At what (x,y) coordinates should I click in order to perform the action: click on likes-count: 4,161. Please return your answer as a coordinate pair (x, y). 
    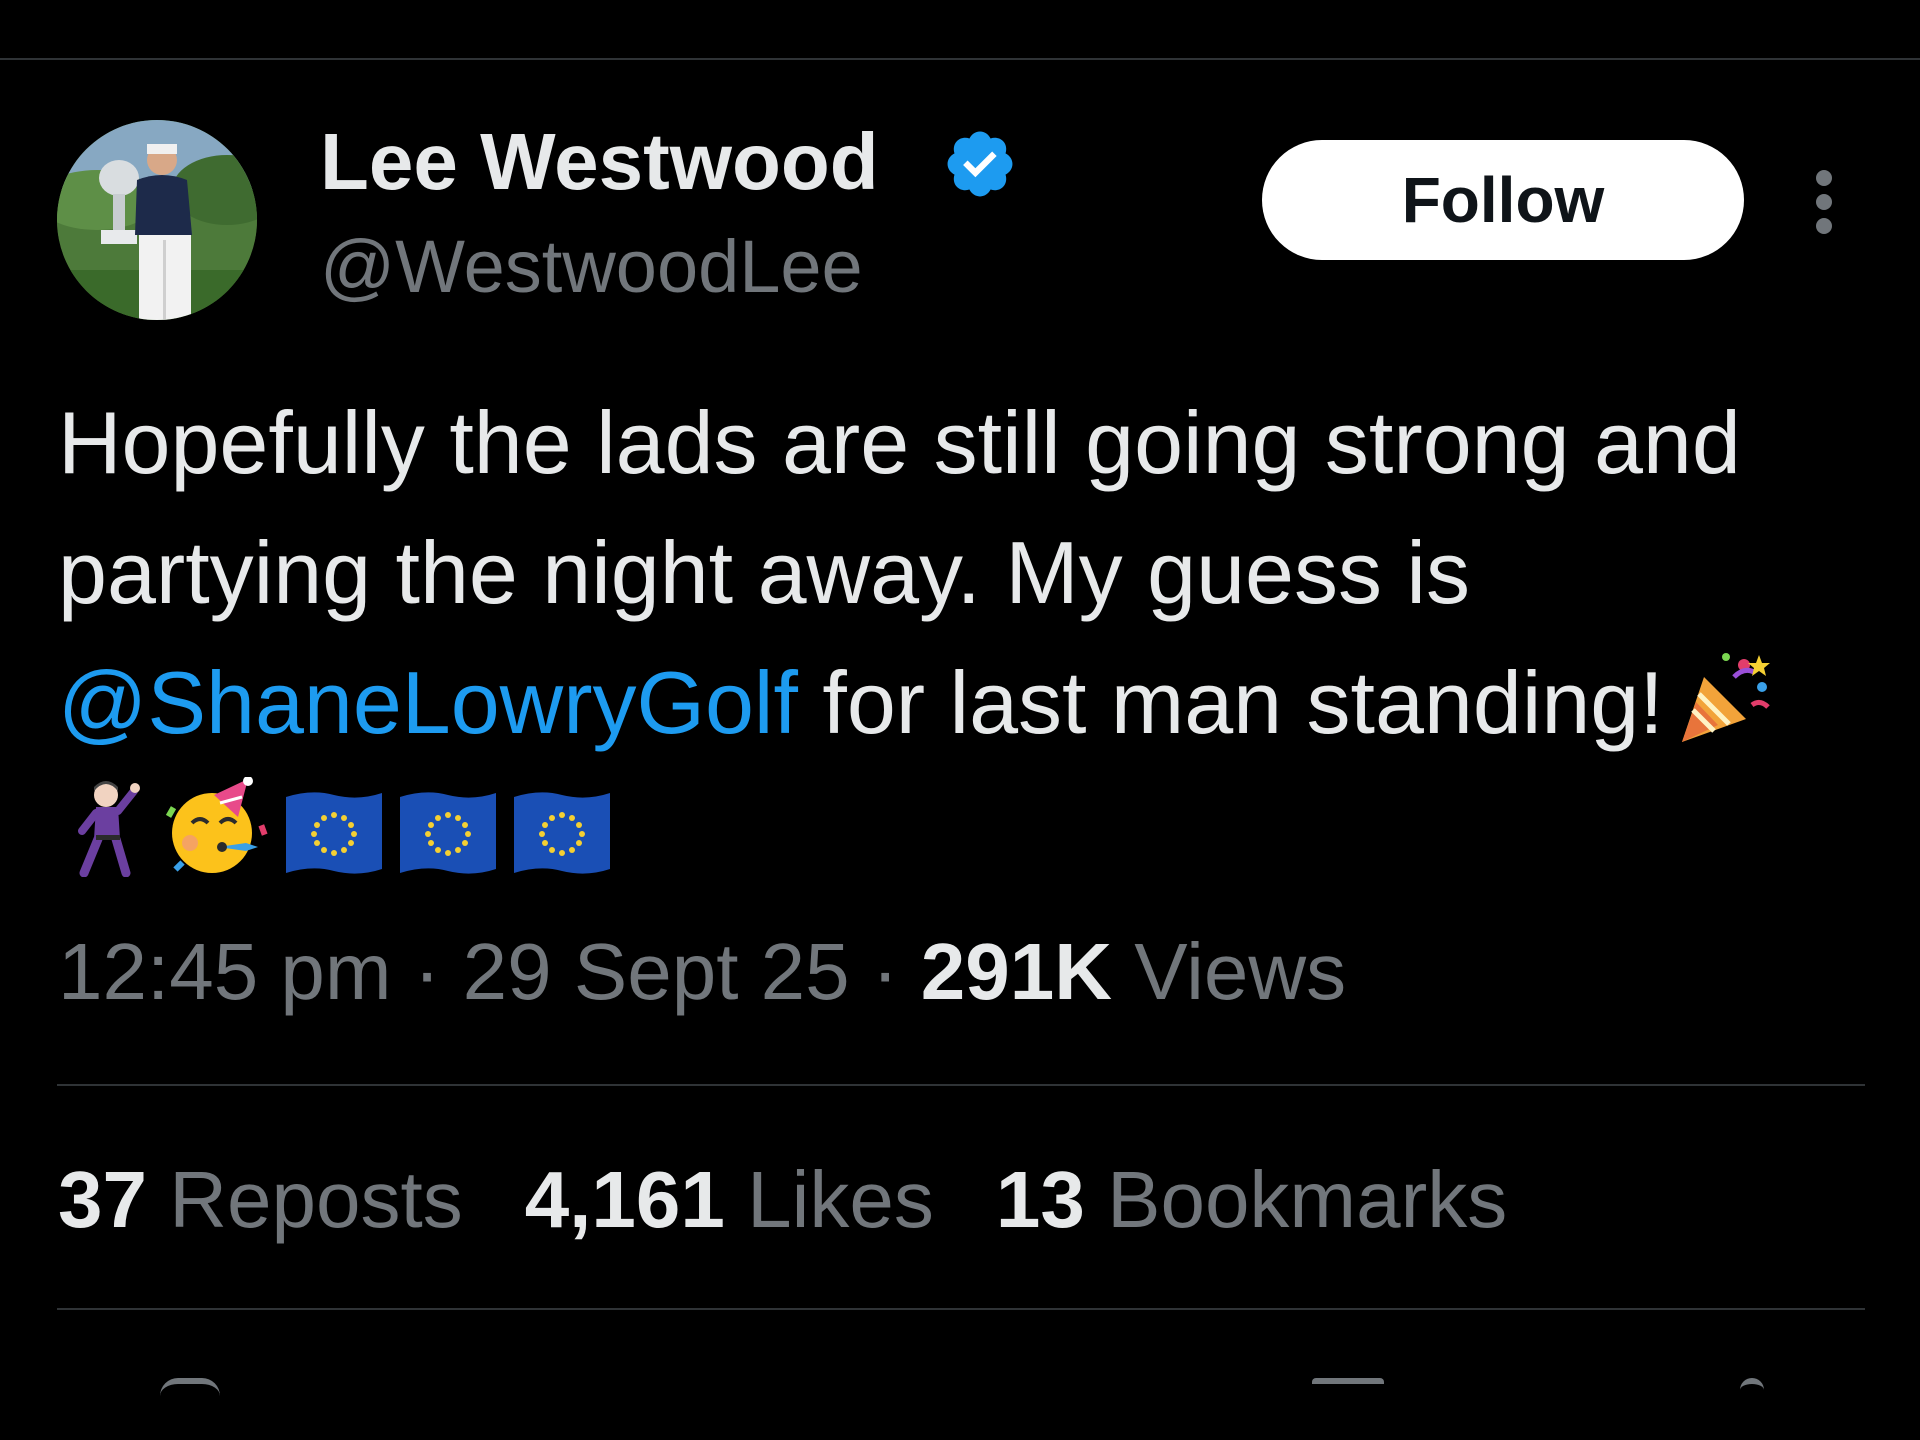
    Looking at the image, I should click on (624, 1199).